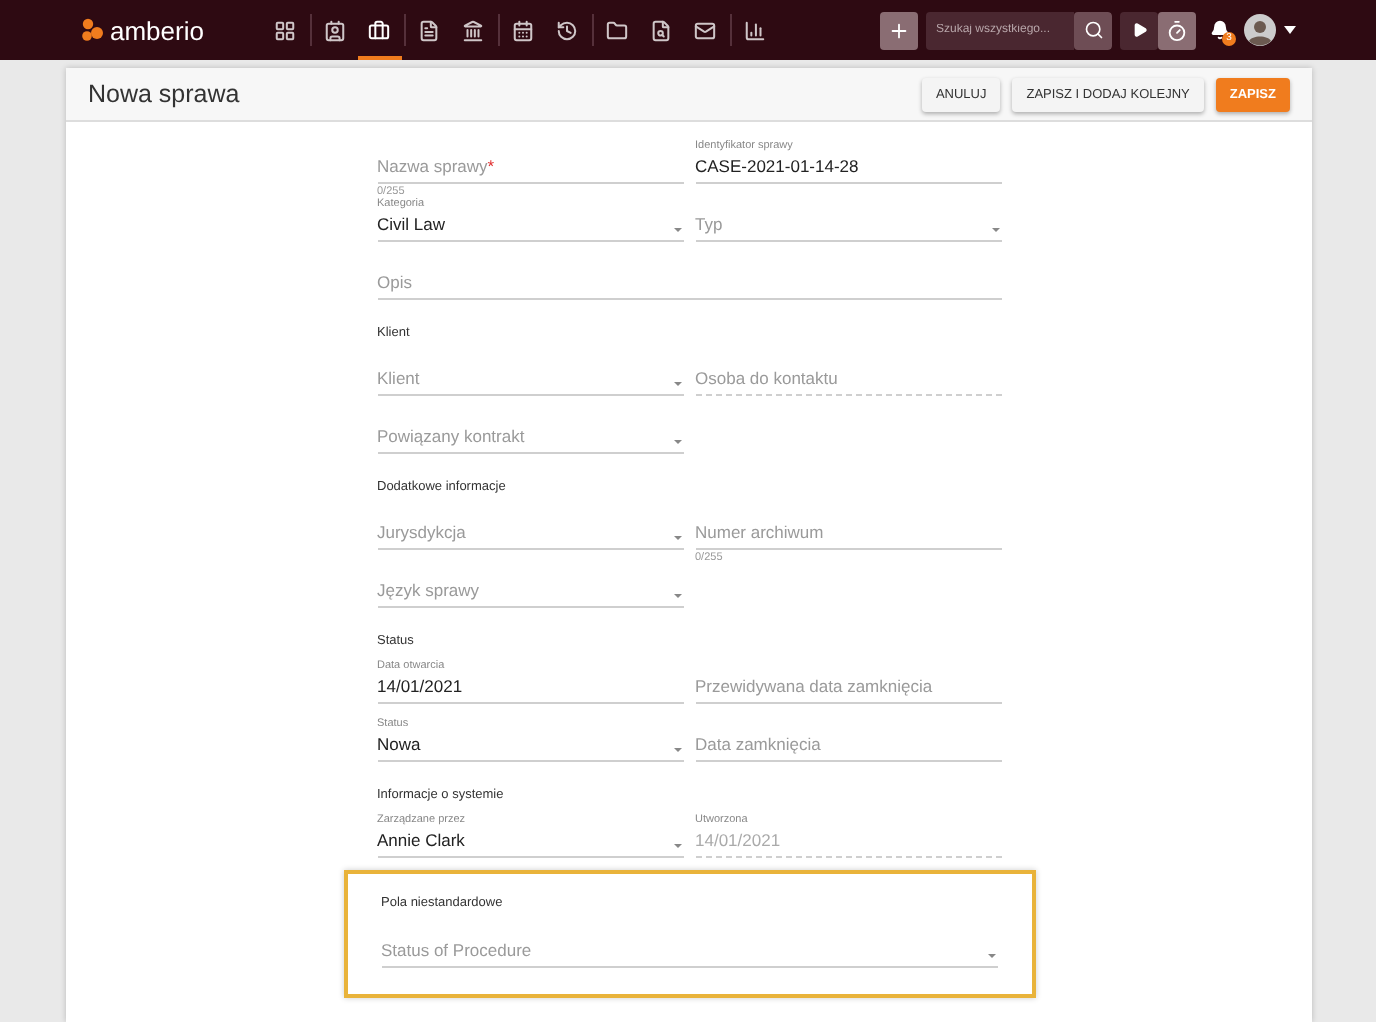 The height and width of the screenshot is (1022, 1376). Describe the element at coordinates (157, 30) in the screenshot. I see `logo-text: amberio` at that location.